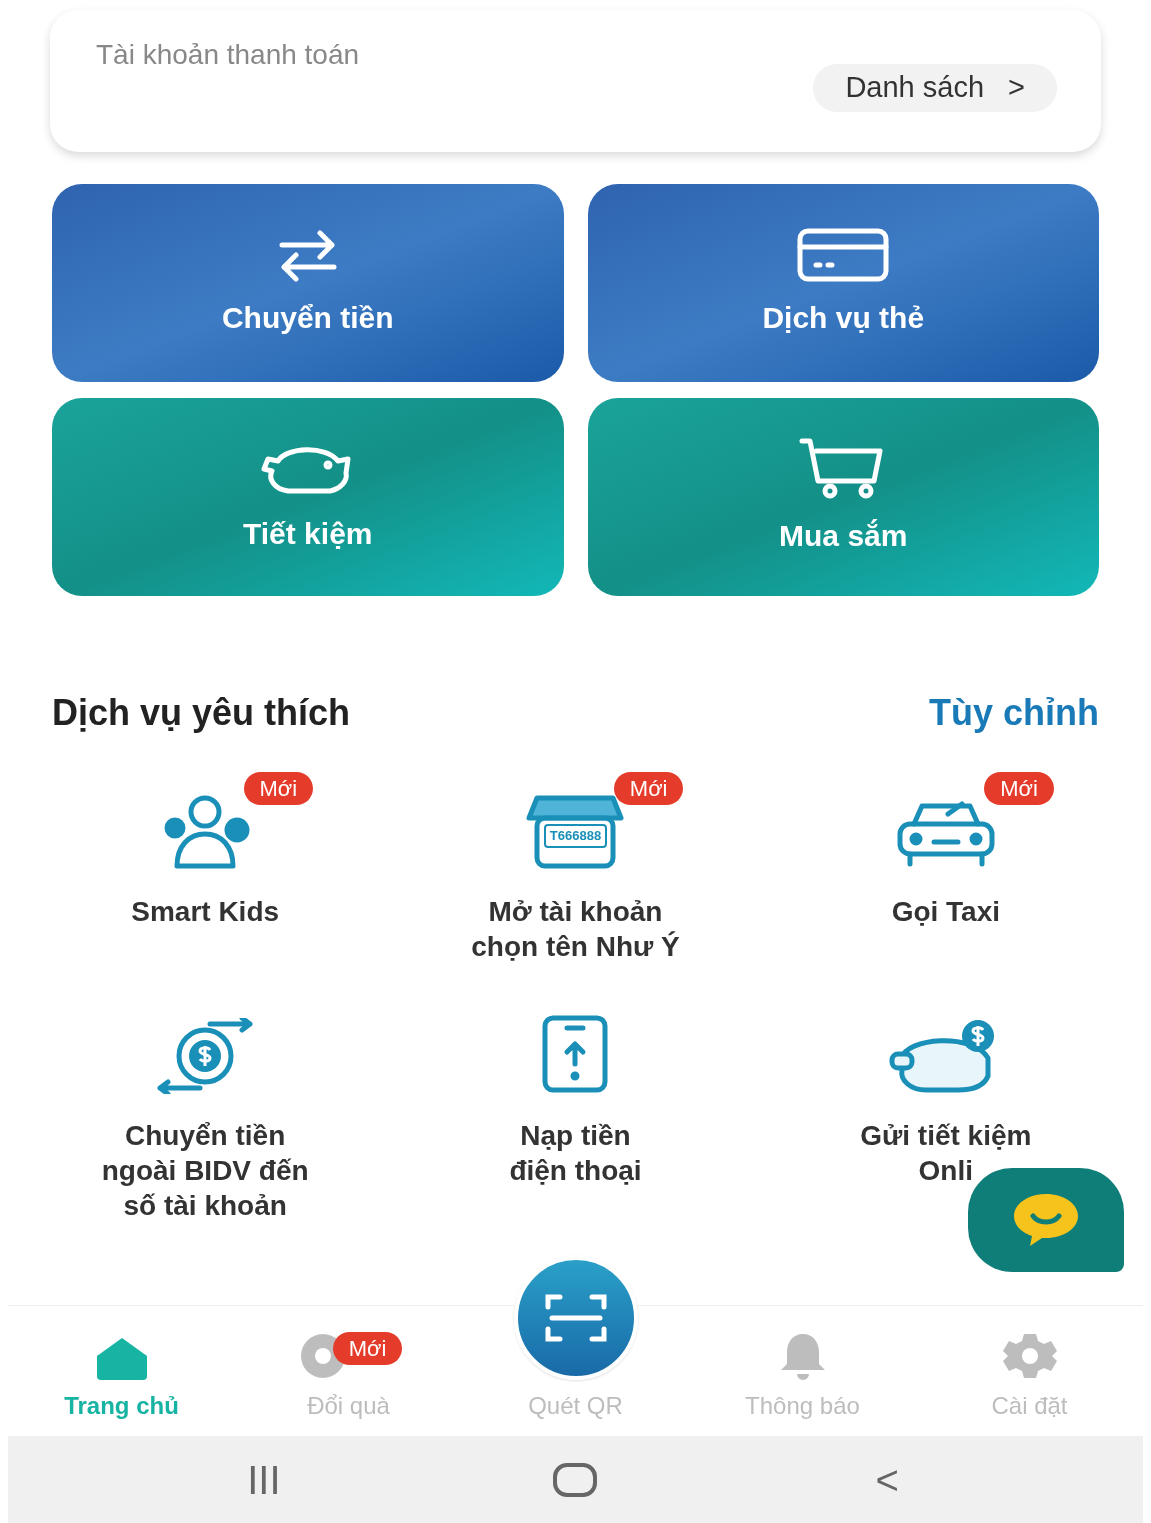 The image size is (1151, 1523). What do you see at coordinates (205, 1206) in the screenshot?
I see `service-label: số tài khoản` at bounding box center [205, 1206].